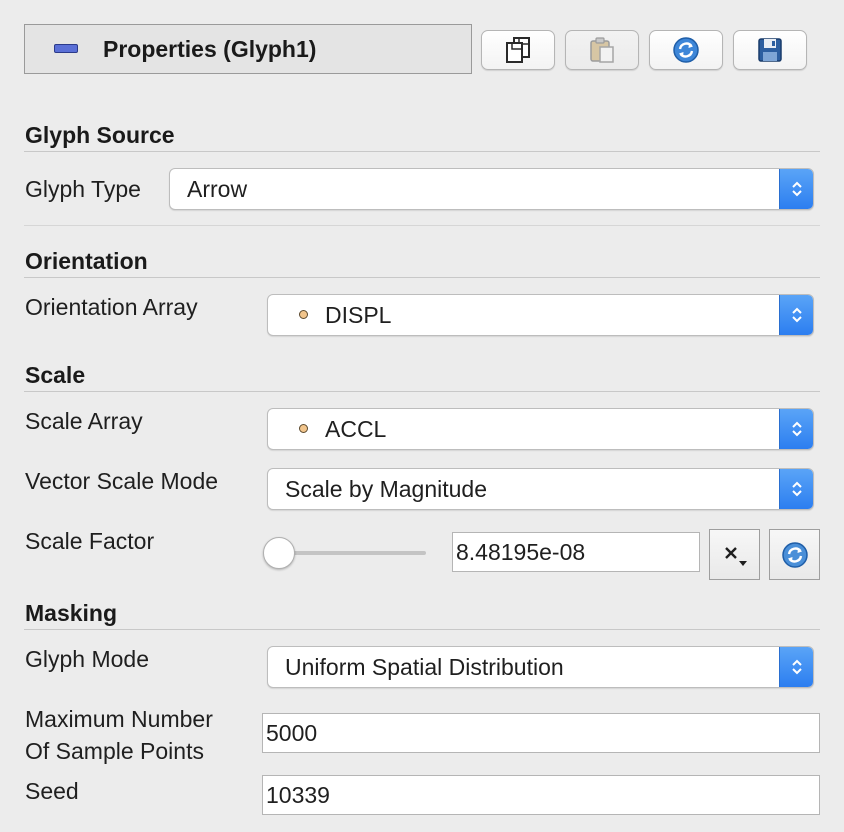 This screenshot has width=844, height=832. Describe the element at coordinates (540, 315) in the screenshot. I see `orientation-array-combo: DISPL` at that location.